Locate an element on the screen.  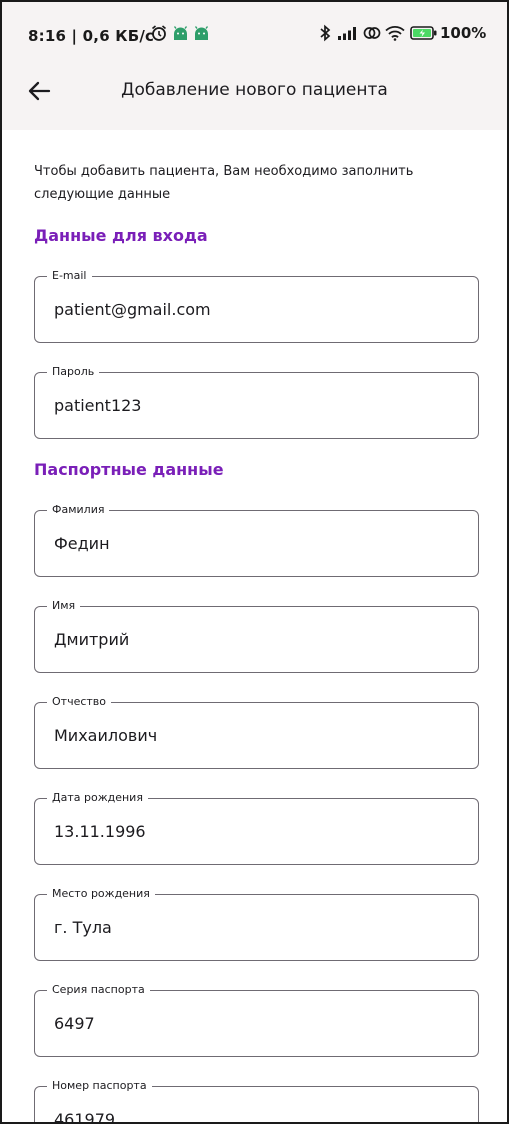
password-field-value: patient123 is located at coordinates (97, 406).